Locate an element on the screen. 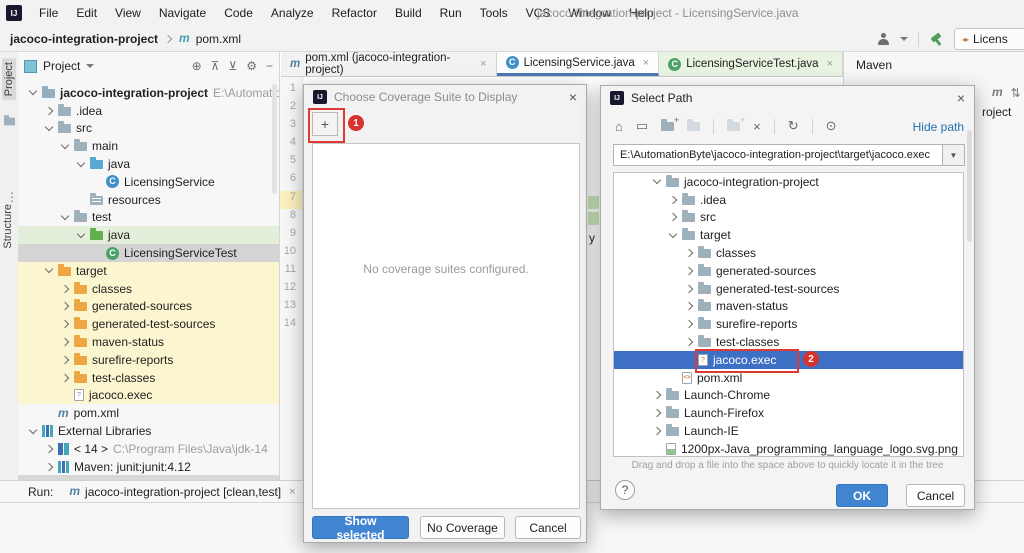  desktop-icon: ▭ is located at coordinates (642, 126).